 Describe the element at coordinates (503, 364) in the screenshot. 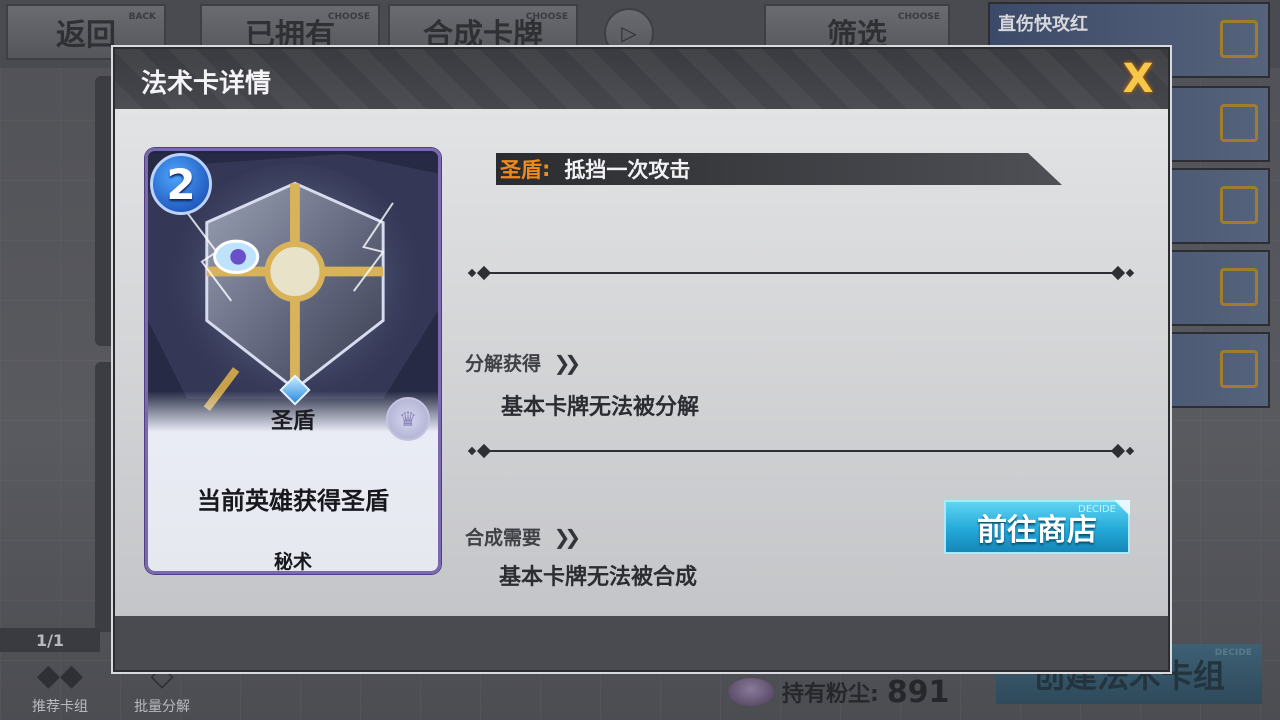

I see `disenchant-title: 分解获得` at that location.